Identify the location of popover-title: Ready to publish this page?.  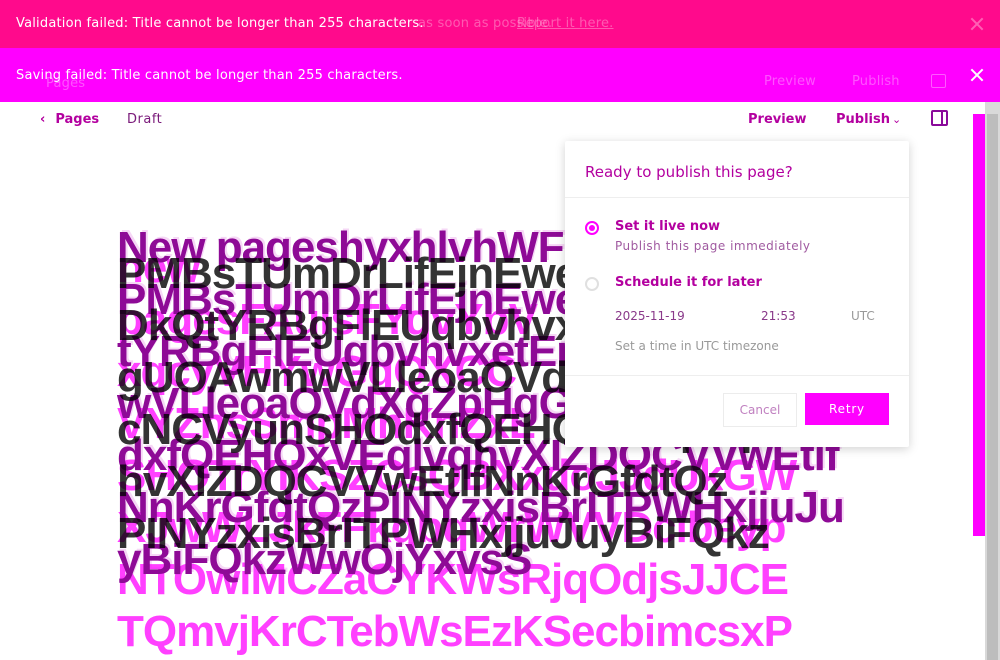
(689, 172).